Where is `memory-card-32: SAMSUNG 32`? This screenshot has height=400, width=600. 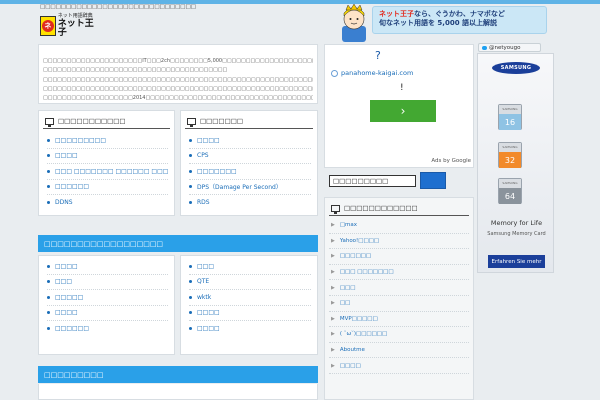
memory-card-32: SAMSUNG 32 is located at coordinates (510, 155).